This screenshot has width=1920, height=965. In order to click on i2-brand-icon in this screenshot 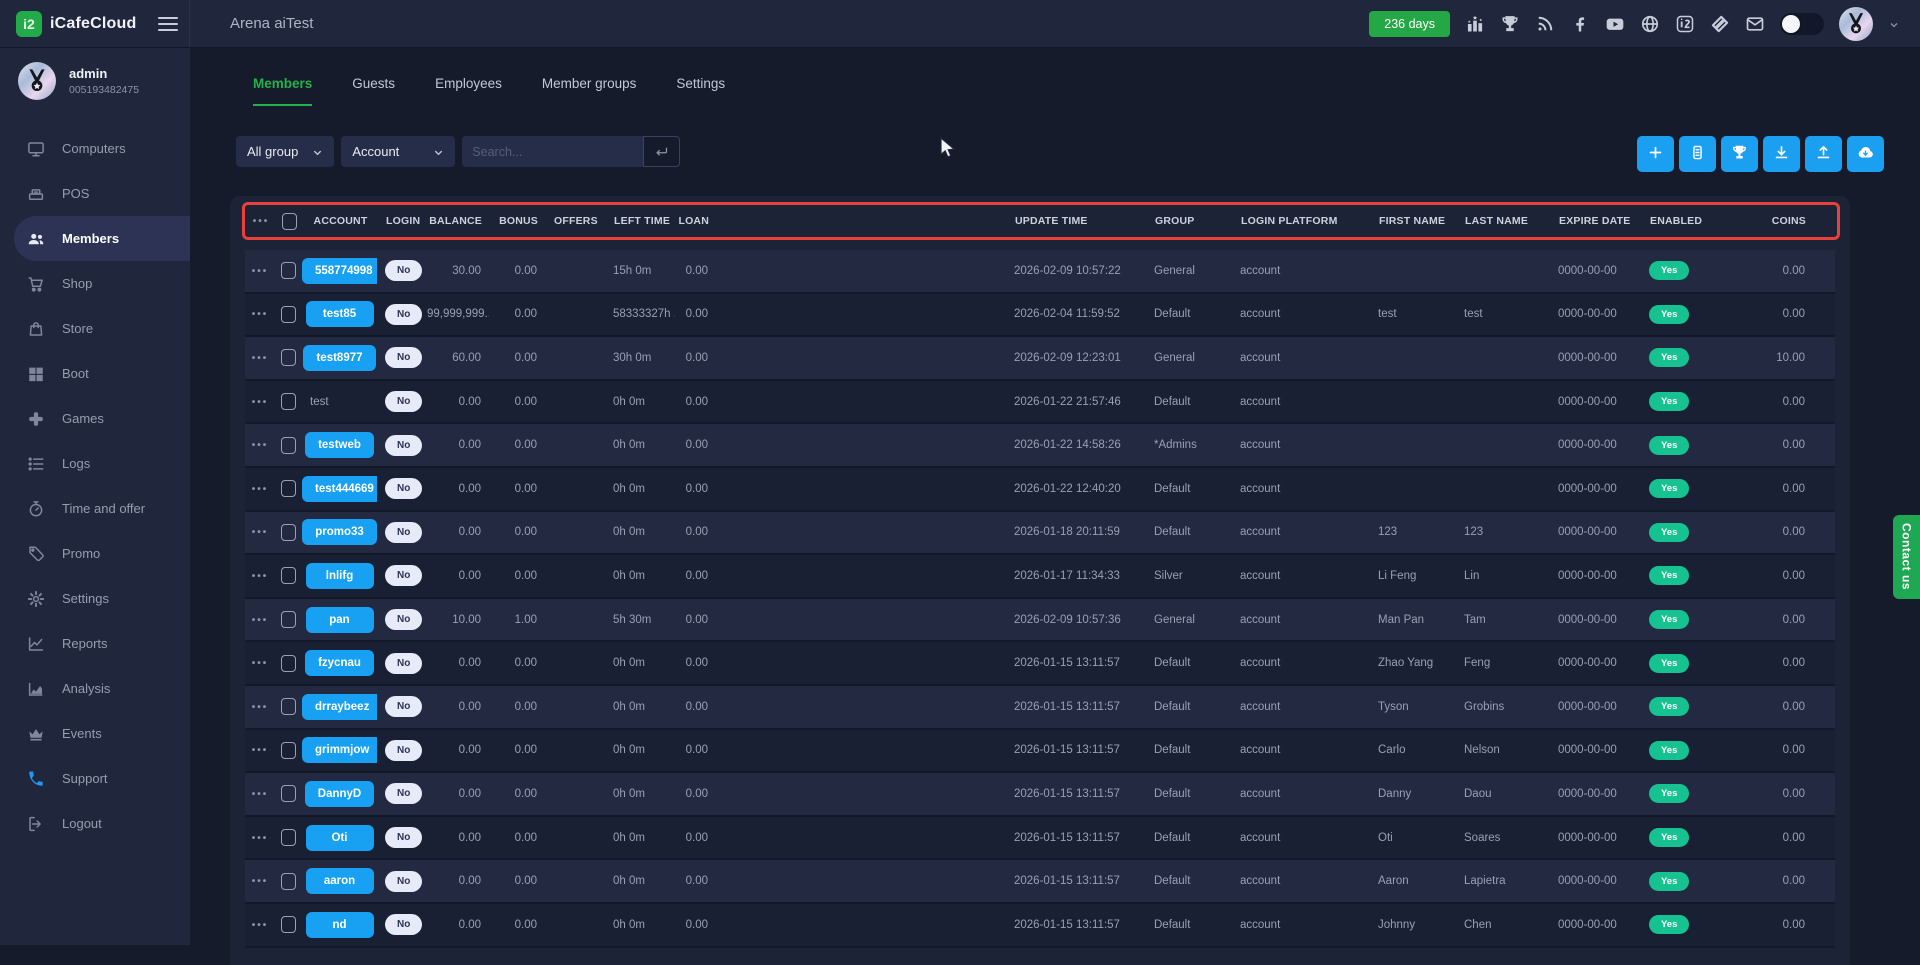, I will do `click(1685, 24)`.